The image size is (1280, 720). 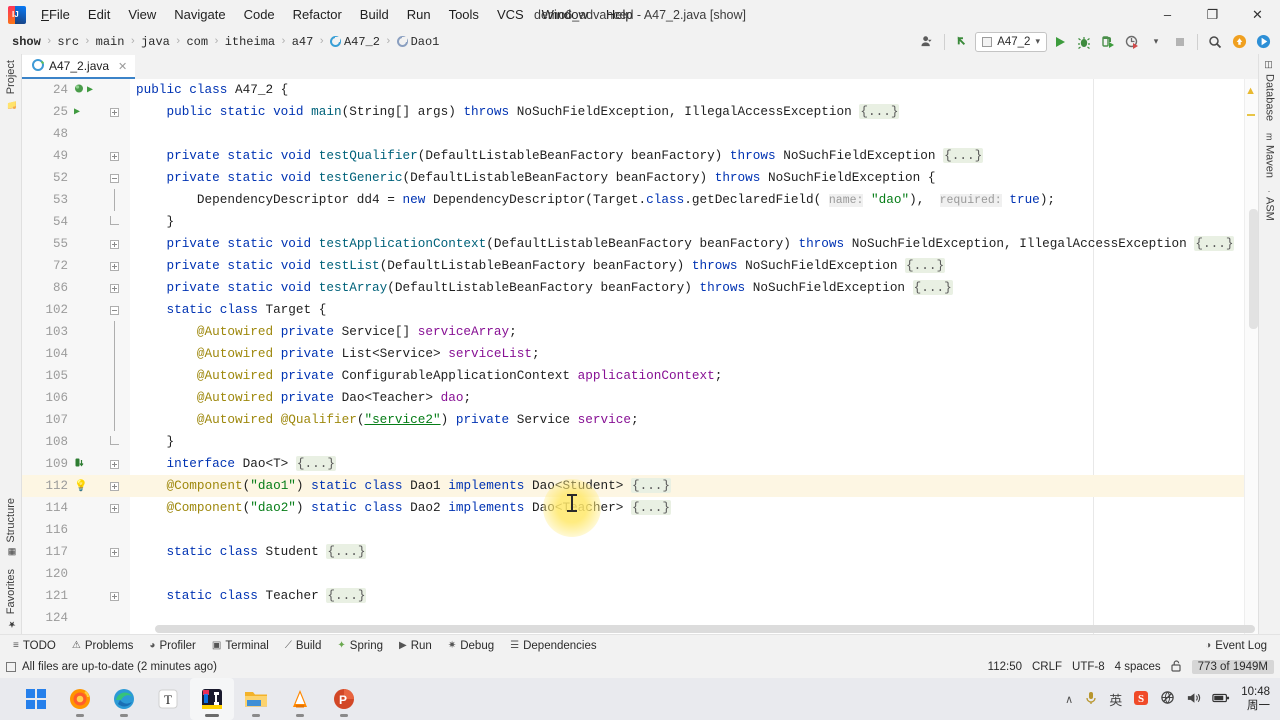 What do you see at coordinates (1156, 41) in the screenshot?
I see `chevron-down-icon: ▾` at bounding box center [1156, 41].